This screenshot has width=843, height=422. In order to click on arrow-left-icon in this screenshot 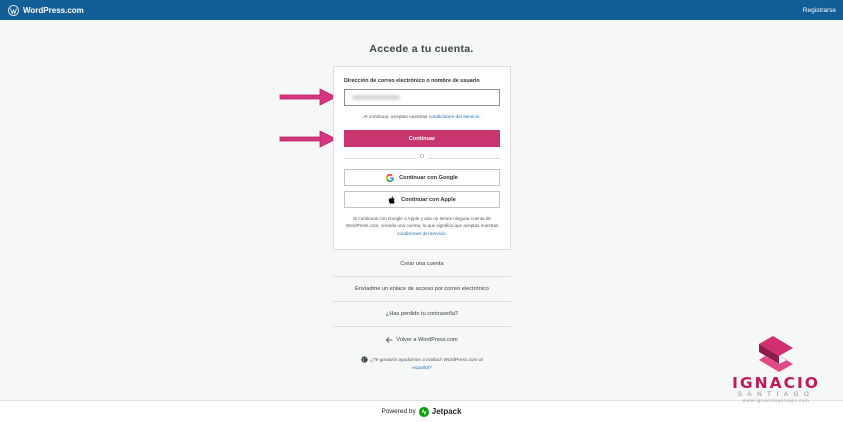, I will do `click(389, 339)`.